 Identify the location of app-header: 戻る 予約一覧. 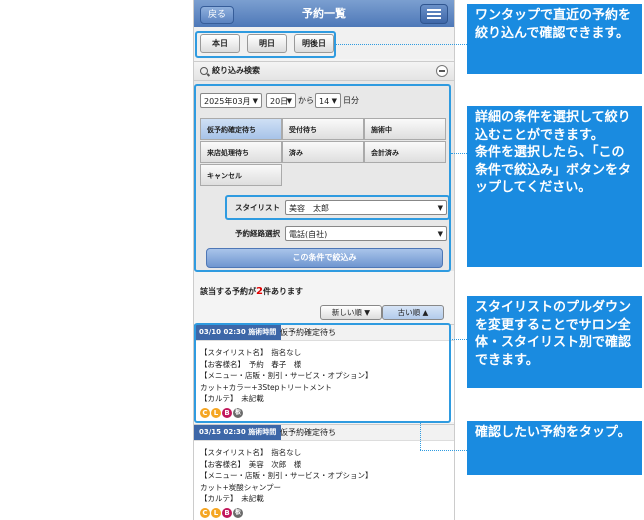
(324, 13).